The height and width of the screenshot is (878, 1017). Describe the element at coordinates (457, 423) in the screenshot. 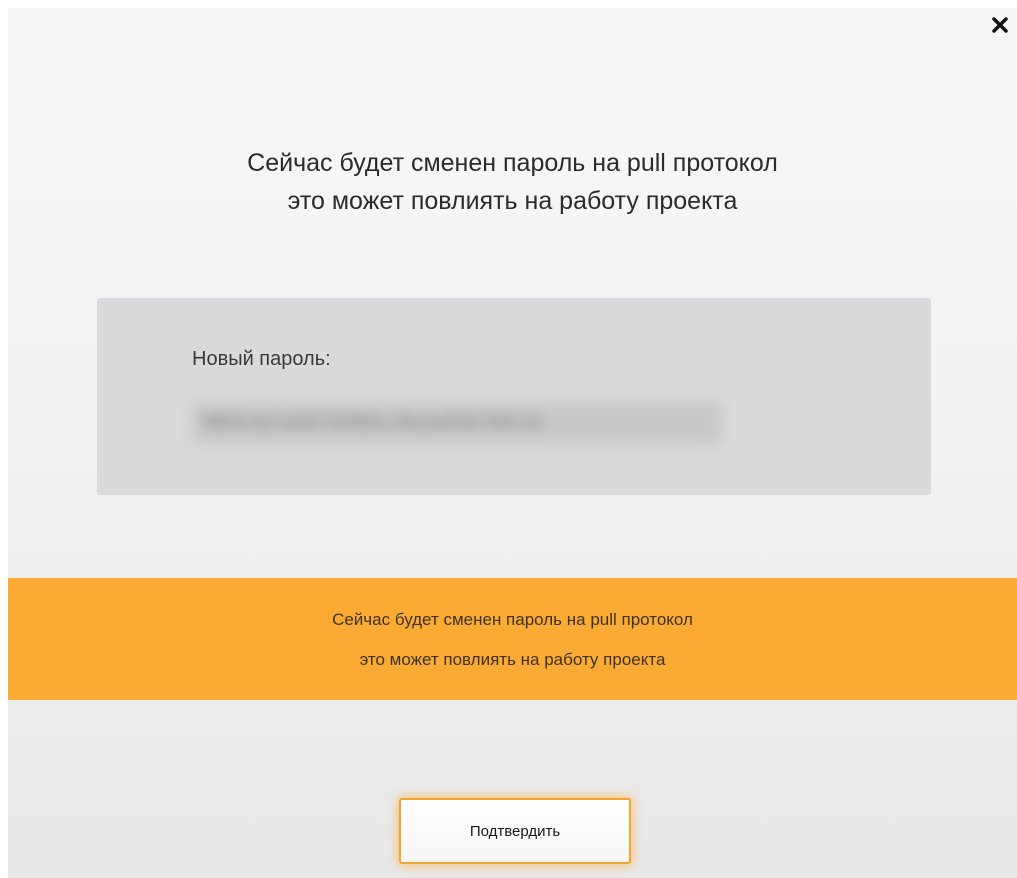

I see `new-password-value: 9f83c4e1a0b7d2f65c18e4a93b7d0c2e` at that location.